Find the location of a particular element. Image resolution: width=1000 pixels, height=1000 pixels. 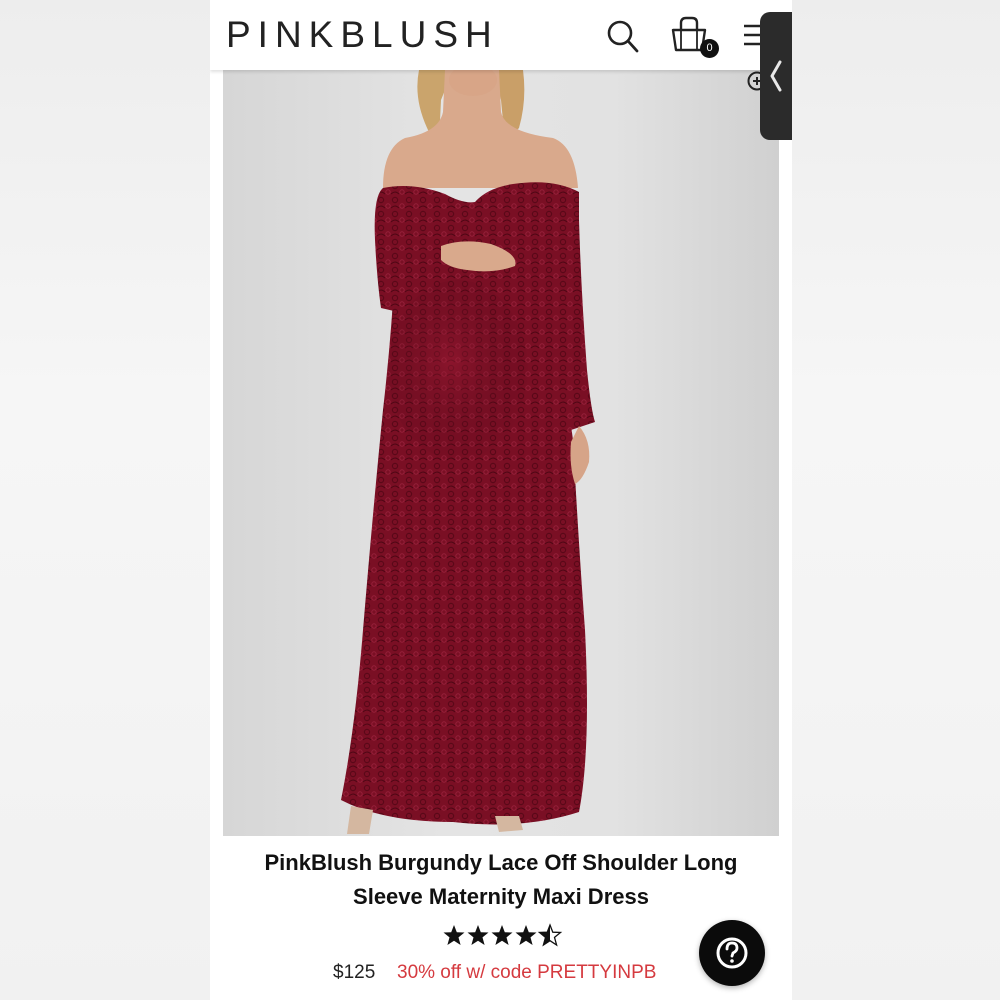

search-button is located at coordinates (623, 36).